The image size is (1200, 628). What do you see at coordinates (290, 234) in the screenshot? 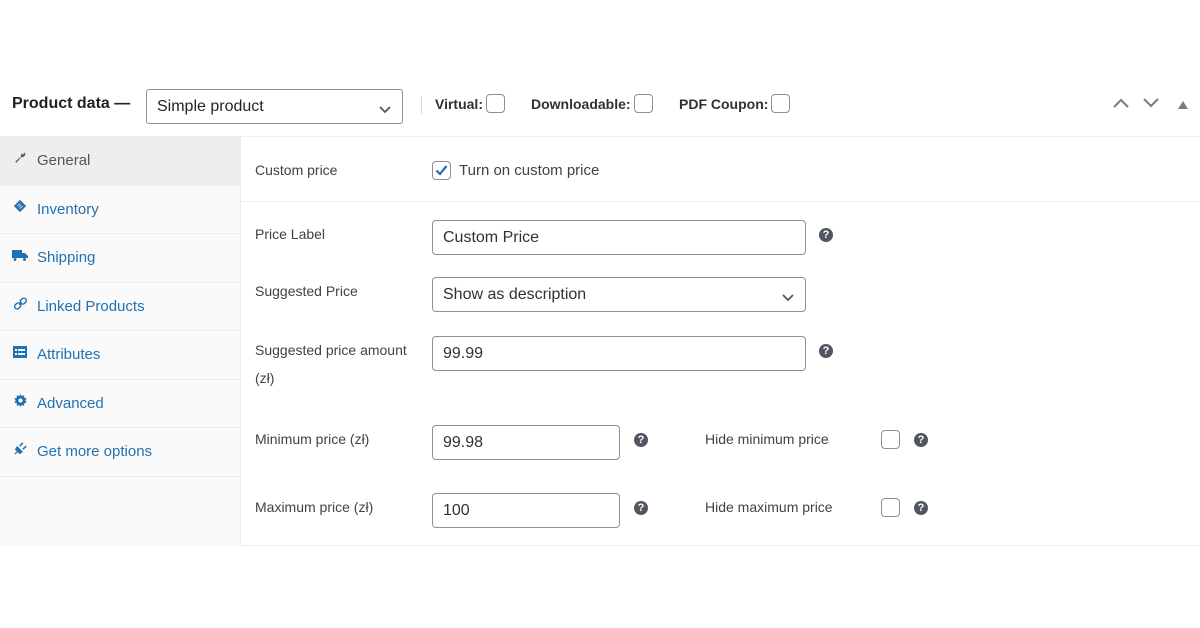
I see `price-label-label: Price Label` at bounding box center [290, 234].